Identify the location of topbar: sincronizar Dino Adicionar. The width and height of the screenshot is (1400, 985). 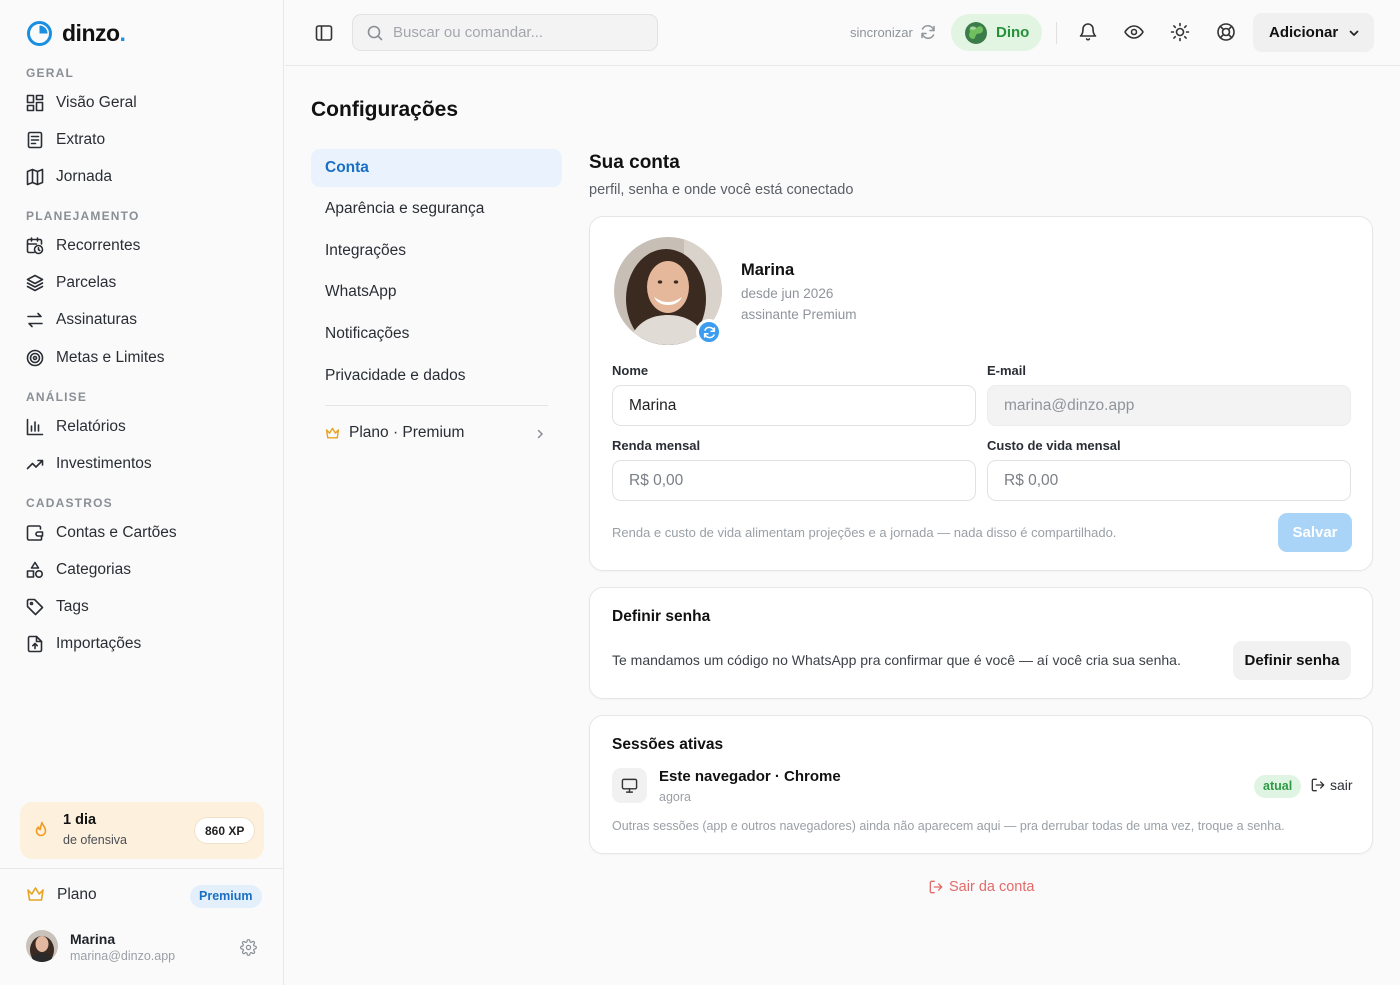
(842, 33).